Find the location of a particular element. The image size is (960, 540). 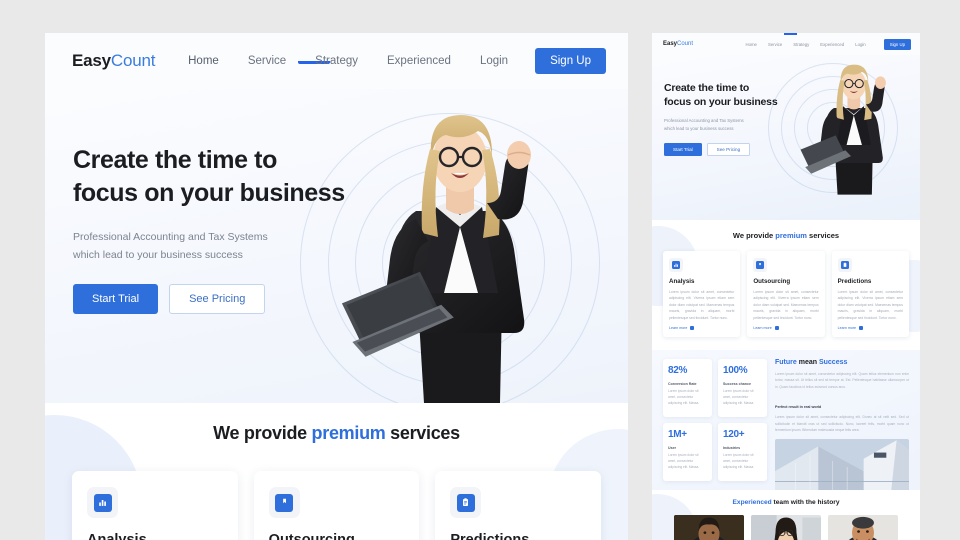

preview-logo-part-1: Easy is located at coordinates (670, 44).